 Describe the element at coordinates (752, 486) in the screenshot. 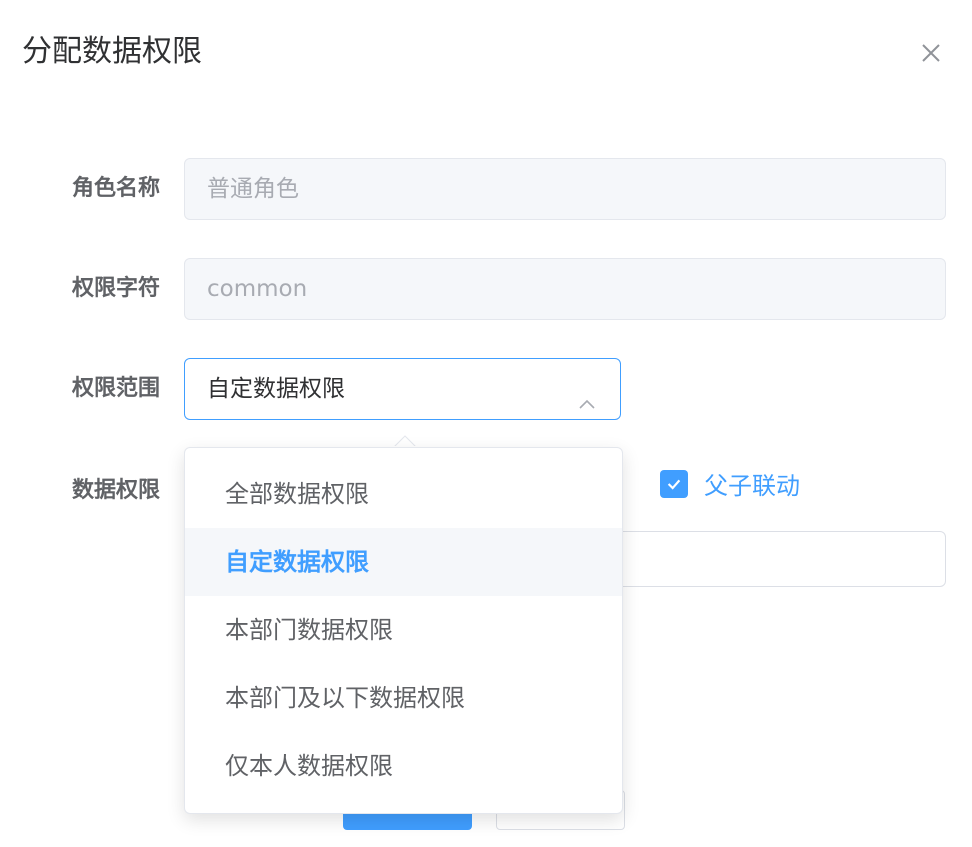

I see `linkage-label: 父子联动` at that location.